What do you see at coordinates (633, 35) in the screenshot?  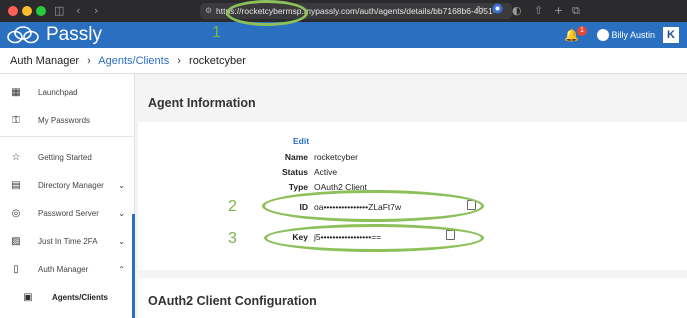 I see `user-name: Billy Austin` at bounding box center [633, 35].